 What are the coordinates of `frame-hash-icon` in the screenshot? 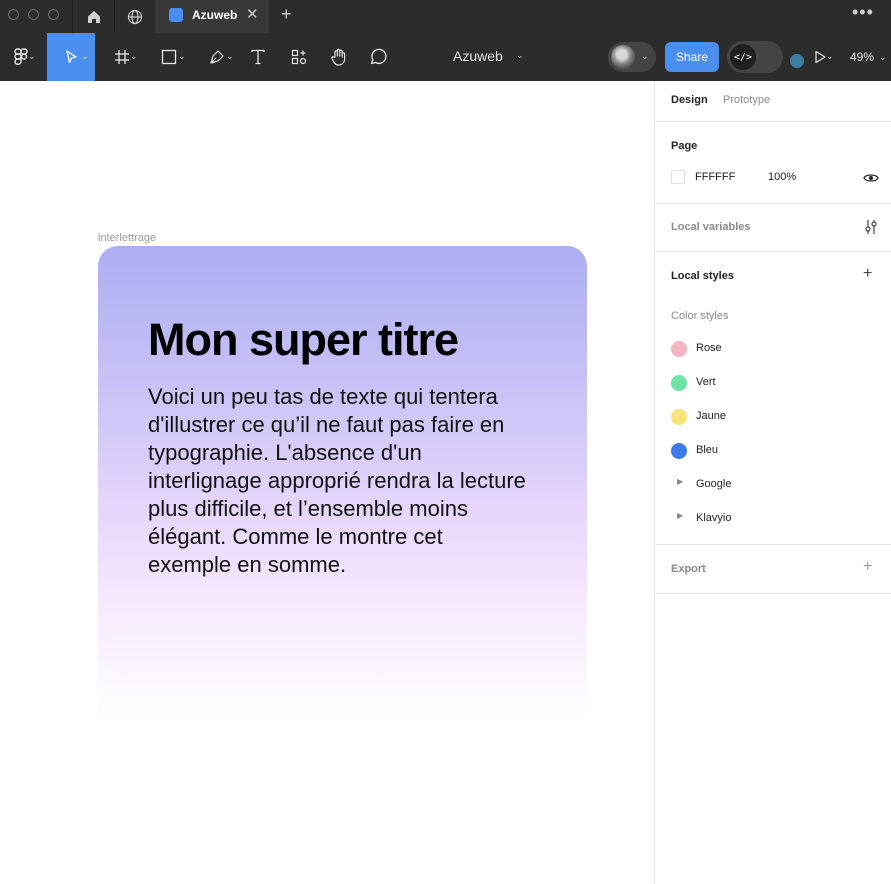 It's located at (122, 57).